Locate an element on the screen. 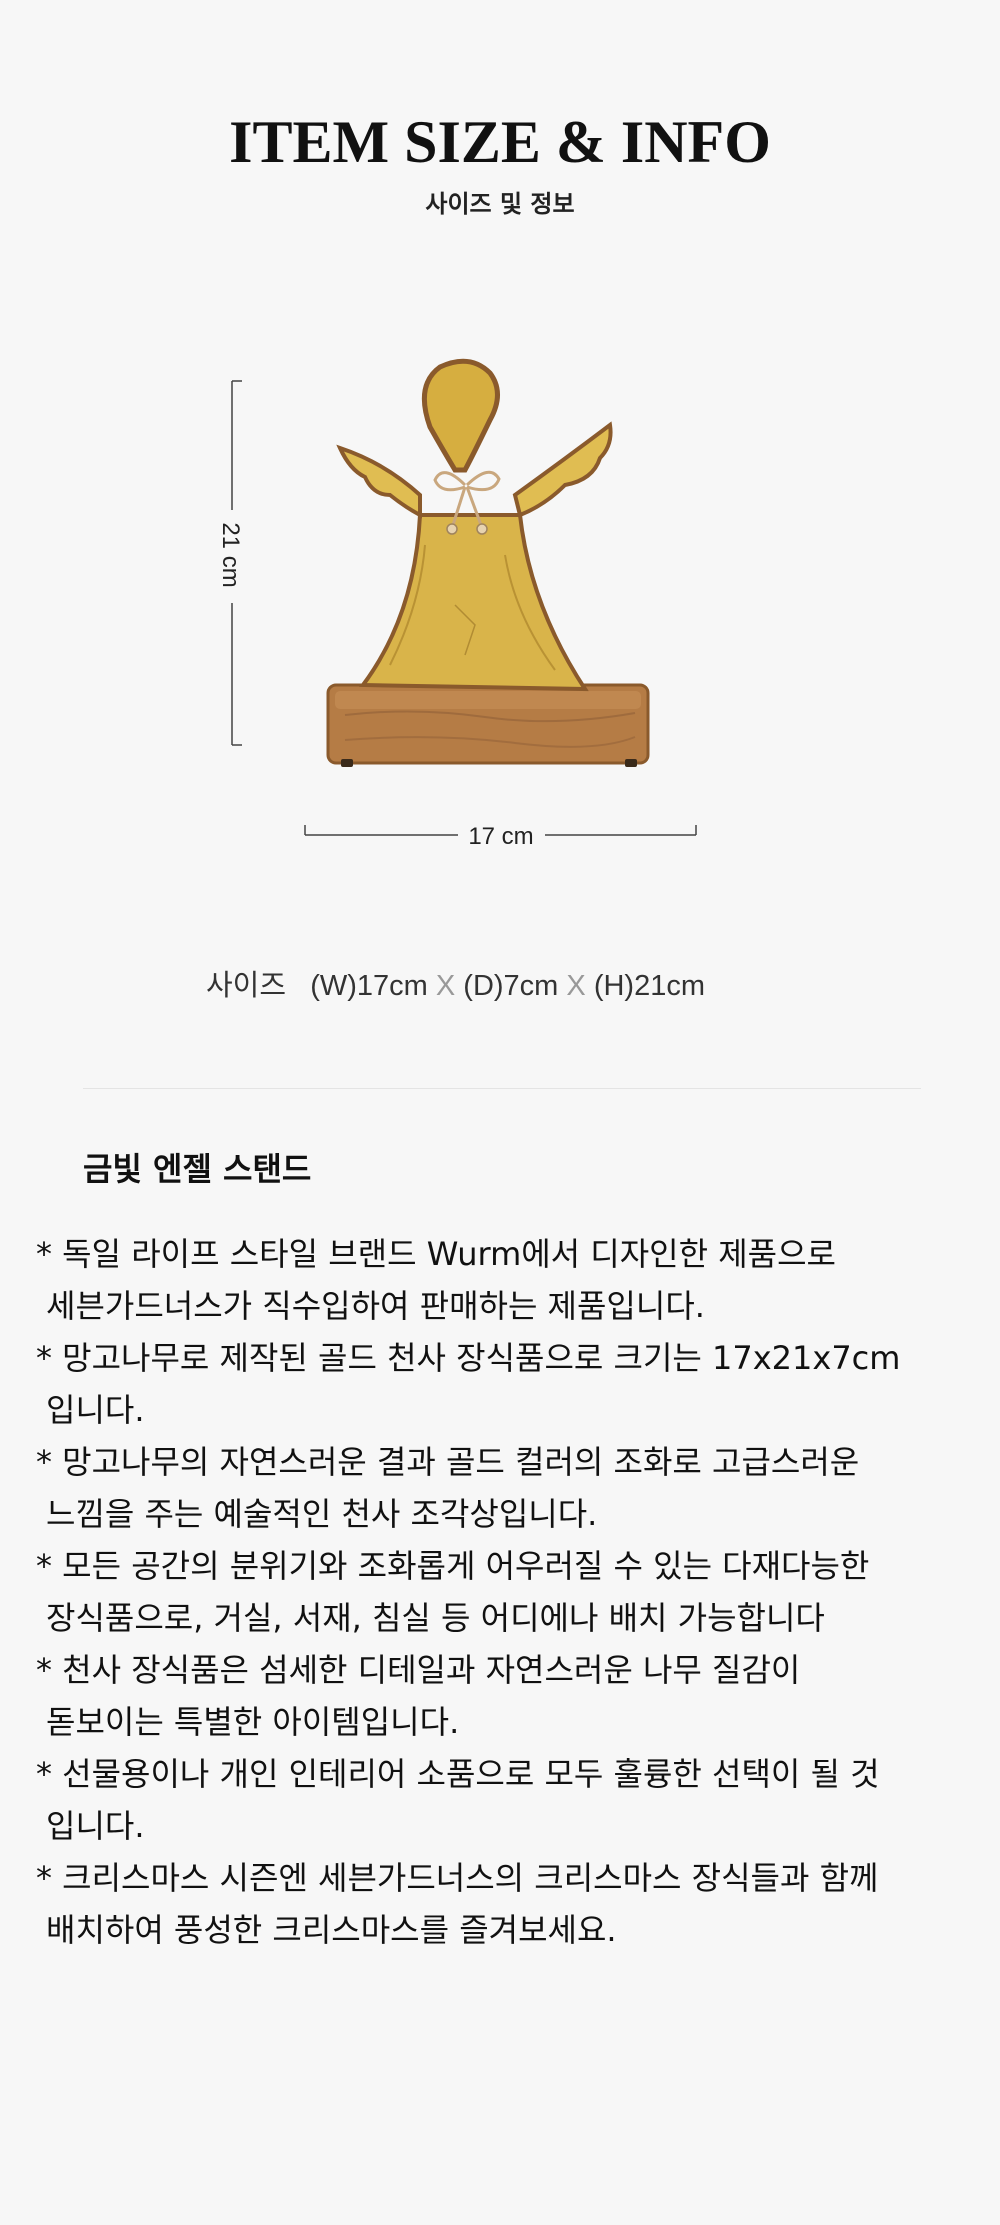 The height and width of the screenshot is (2225, 1000). height-dimension: 21 cm is located at coordinates (230, 563).